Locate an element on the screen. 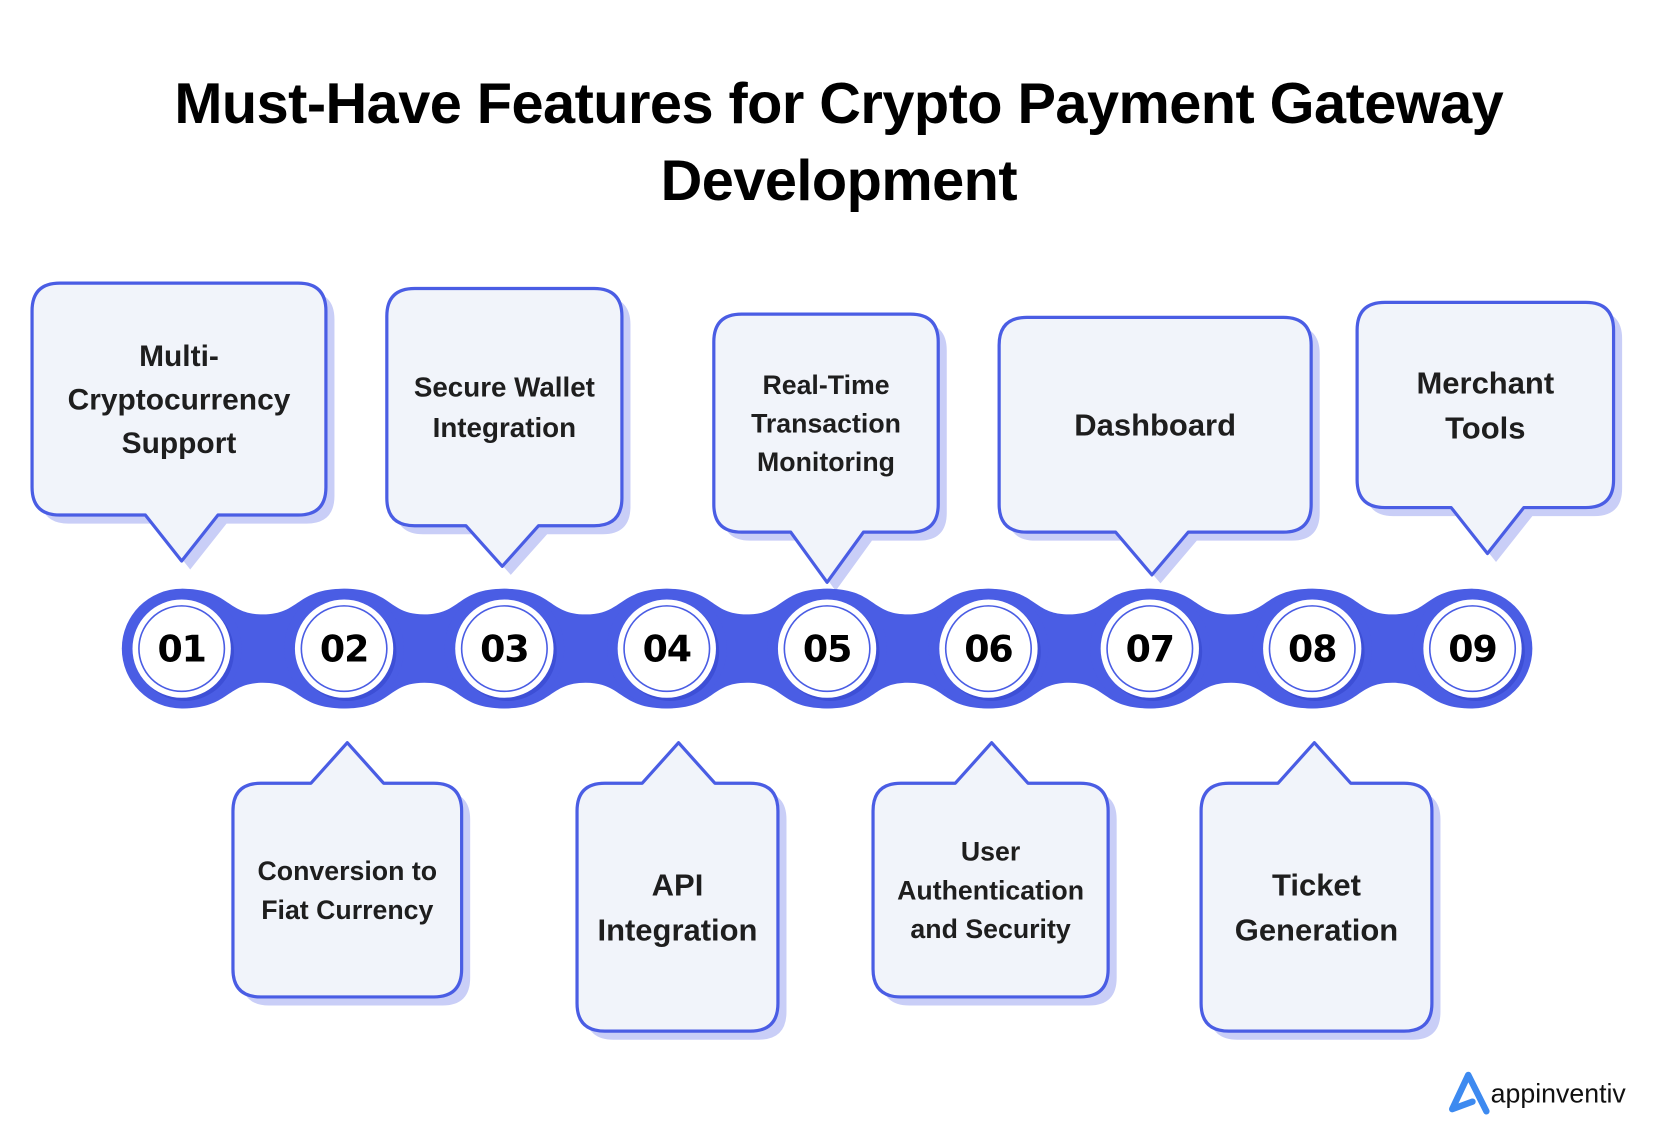 The height and width of the screenshot is (1138, 1667). step-node-02: 02 is located at coordinates (344, 648).